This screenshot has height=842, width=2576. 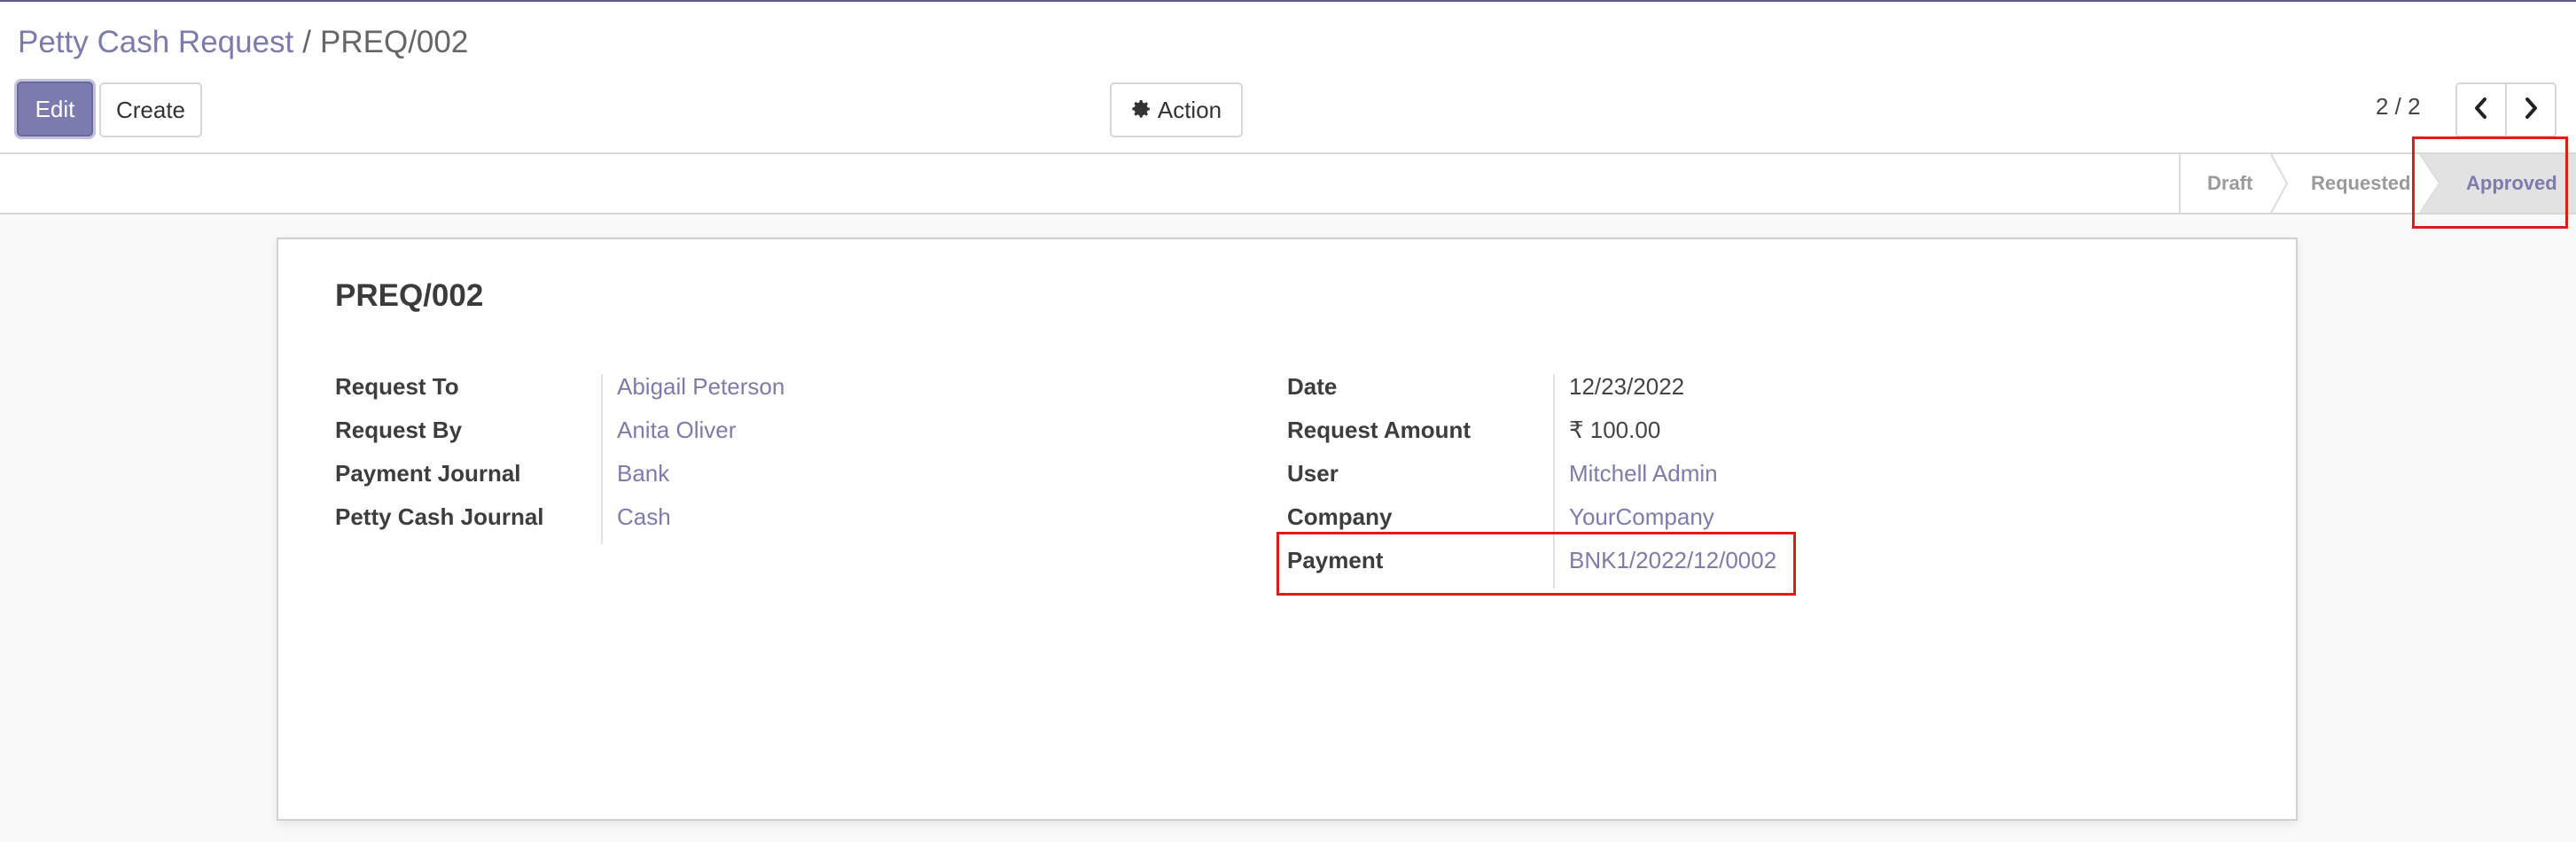 What do you see at coordinates (2294, 183) in the screenshot?
I see `status-stages: Draft Requested` at bounding box center [2294, 183].